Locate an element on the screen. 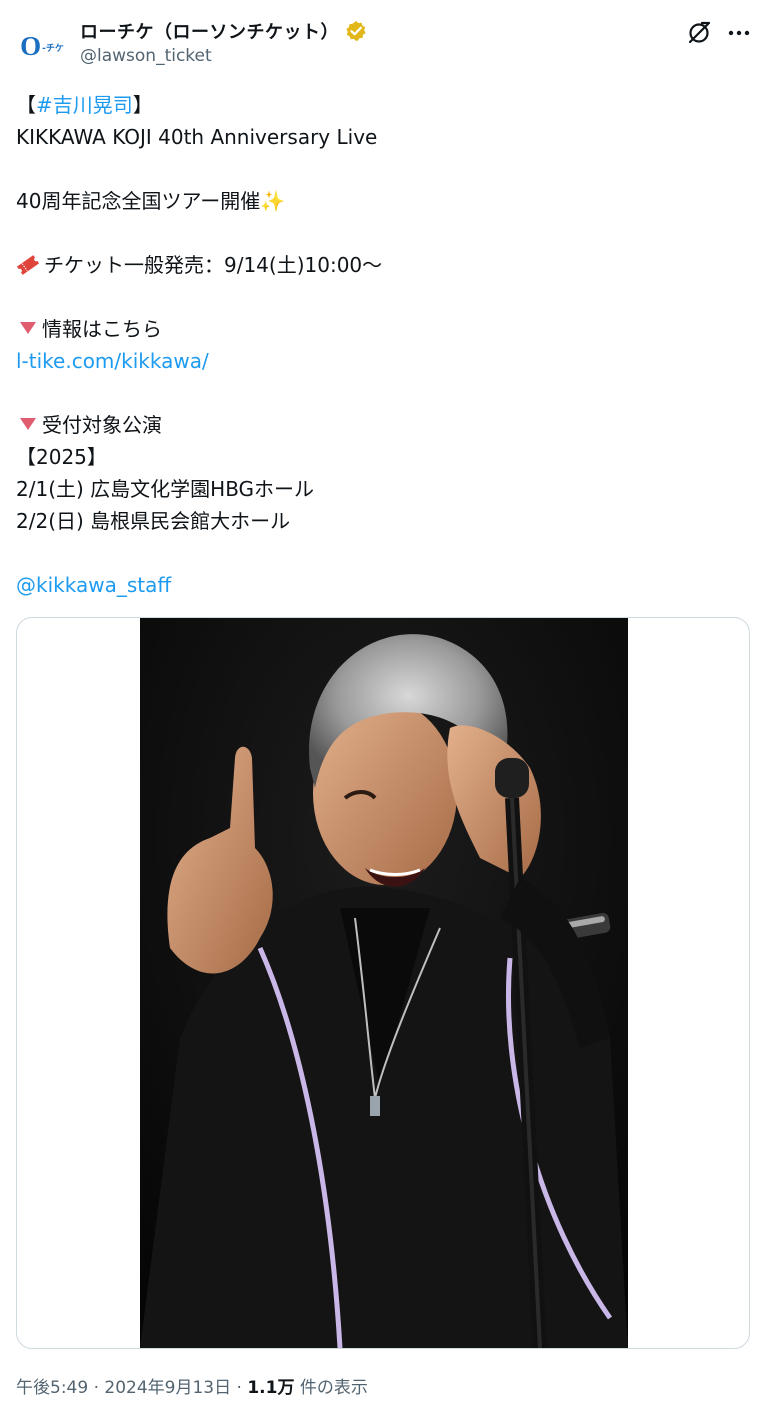  display-name: ローチケ（ローソンチケット） is located at coordinates (209, 31).